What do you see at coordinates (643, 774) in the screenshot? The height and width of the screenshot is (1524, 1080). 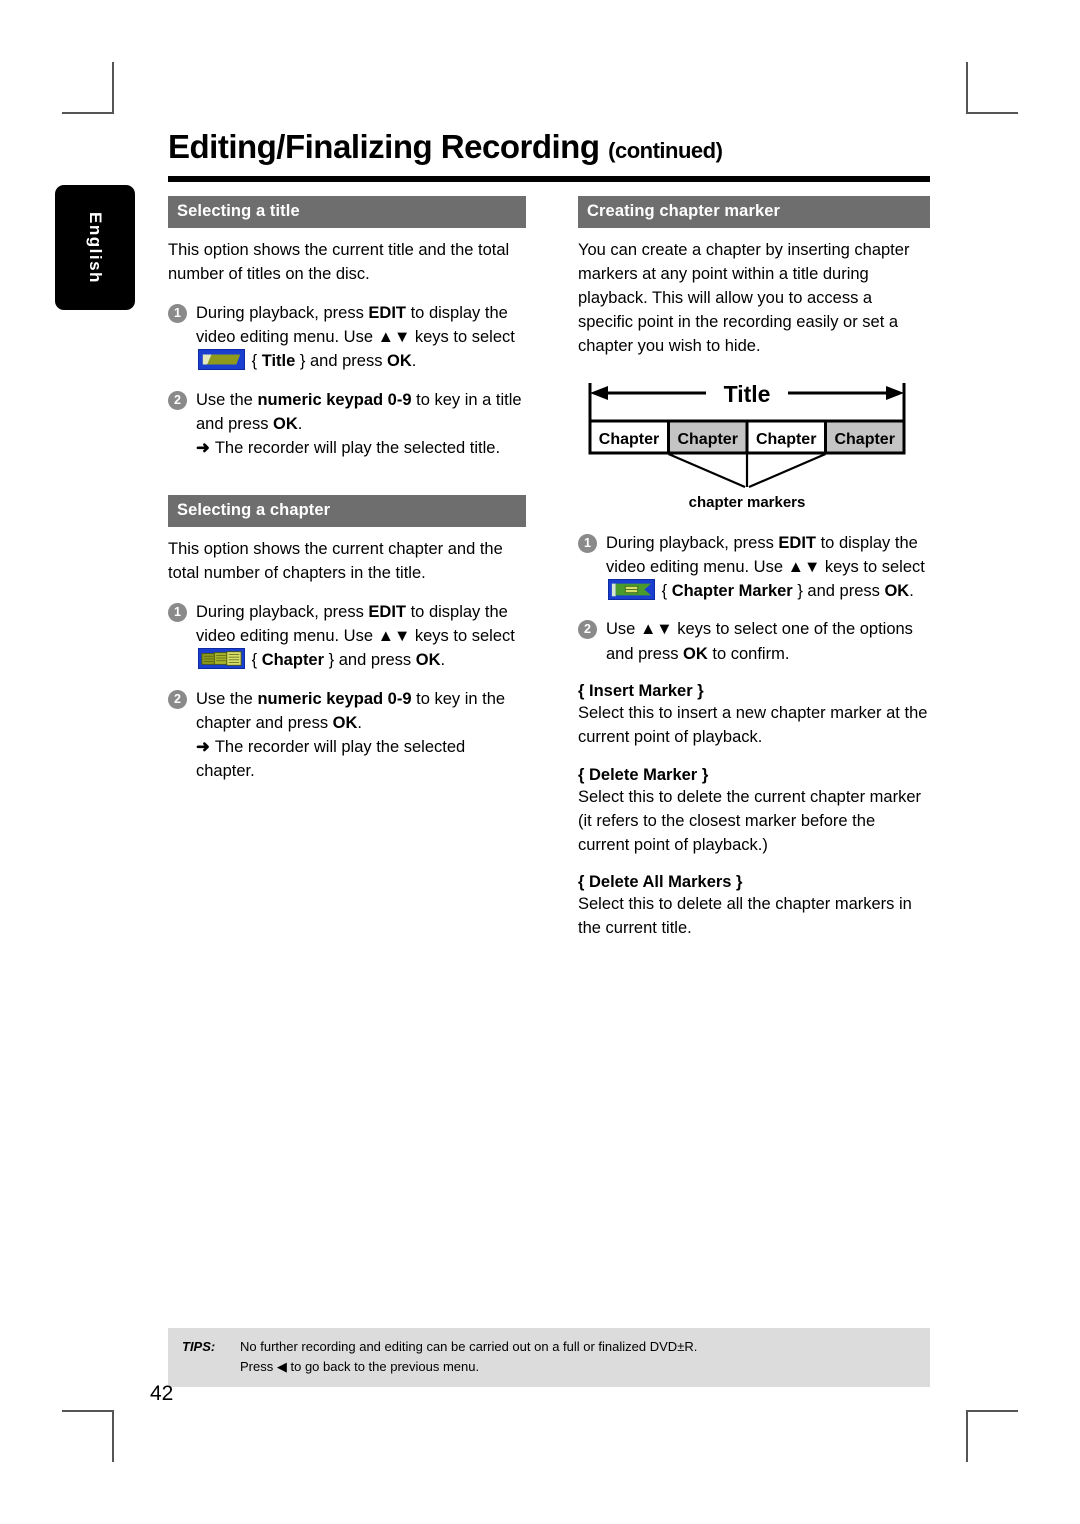 I see `option-delete-marker-name: { Delete Marker }` at bounding box center [643, 774].